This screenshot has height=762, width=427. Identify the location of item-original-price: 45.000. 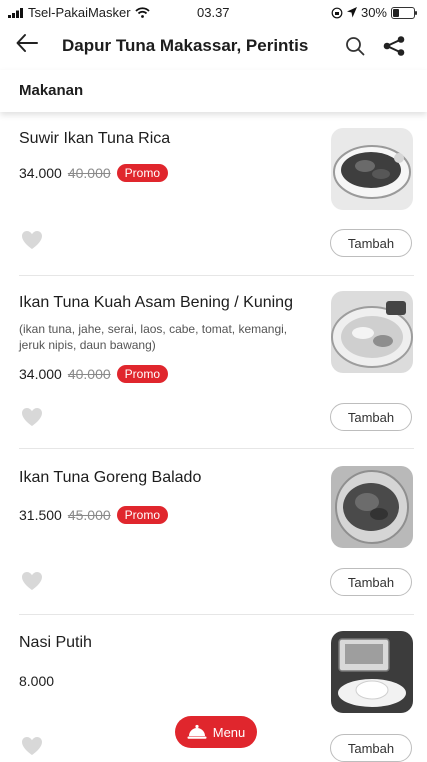
(89, 515).